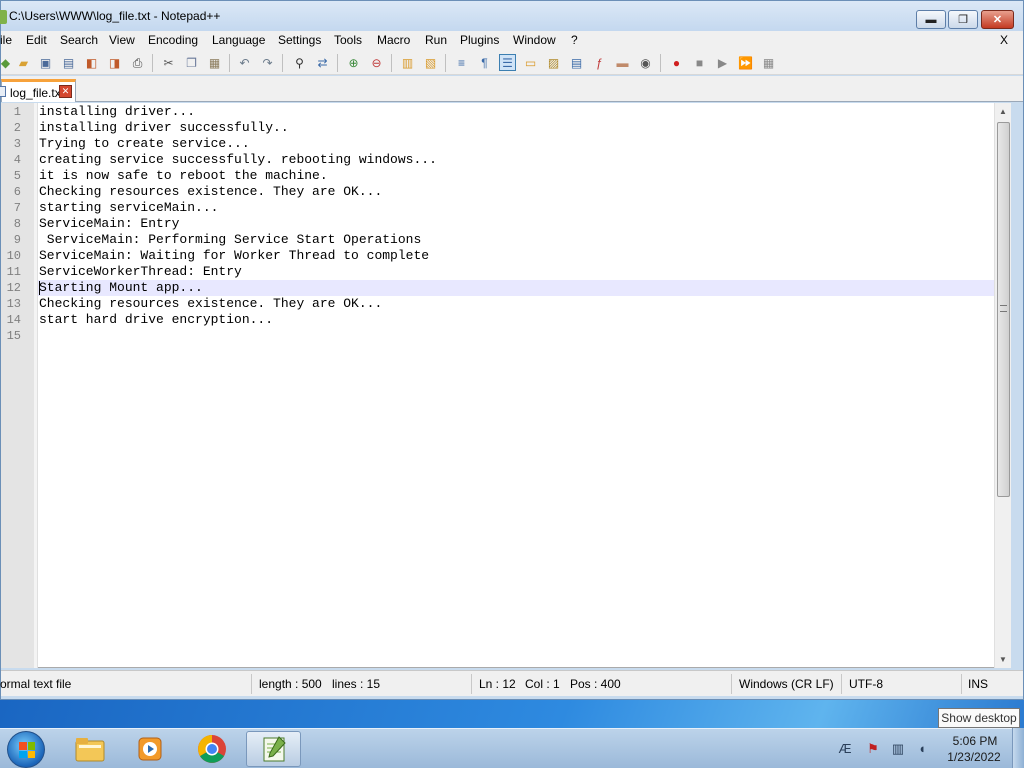 The height and width of the screenshot is (768, 1024). What do you see at coordinates (1003, 659) in the screenshot?
I see `scroll-down-icon: ▼` at bounding box center [1003, 659].